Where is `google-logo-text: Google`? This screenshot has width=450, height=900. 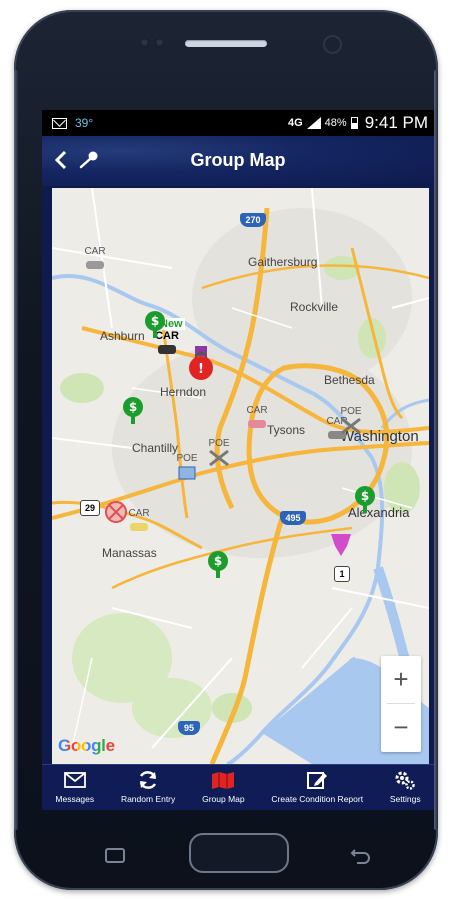 google-logo-text: Google is located at coordinates (86, 745).